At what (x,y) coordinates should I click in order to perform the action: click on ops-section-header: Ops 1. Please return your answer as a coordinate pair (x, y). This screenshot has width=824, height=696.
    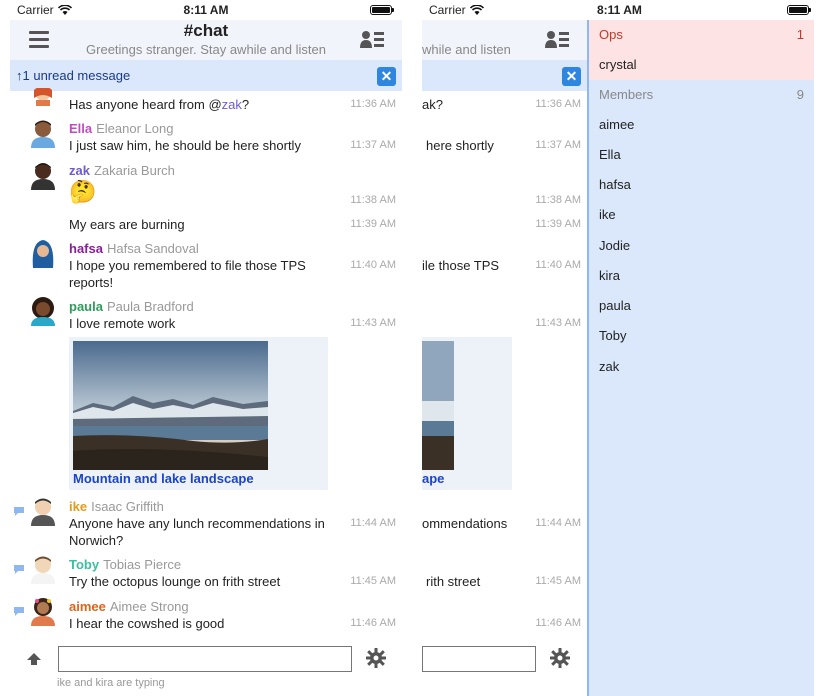
    Looking at the image, I should click on (701, 35).